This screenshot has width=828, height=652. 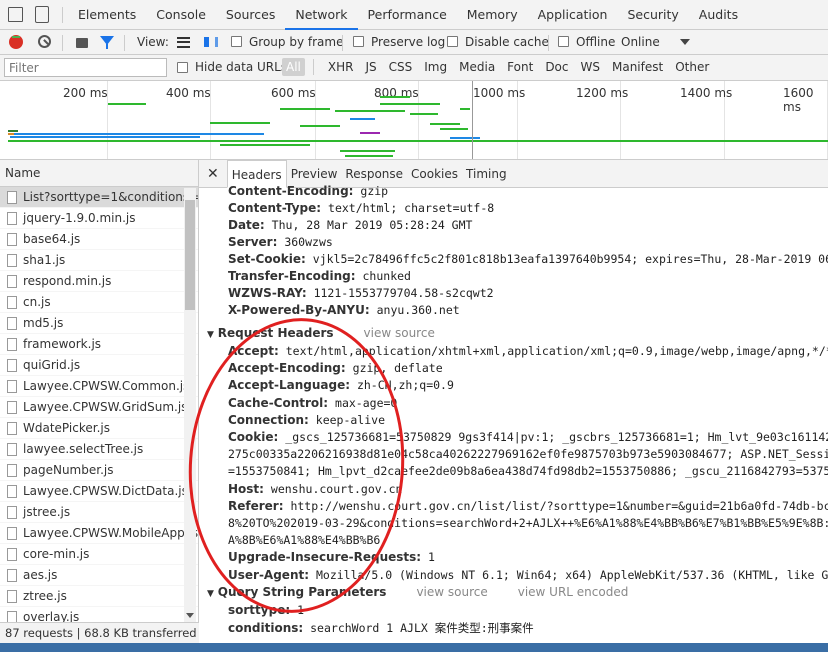 What do you see at coordinates (556, 67) in the screenshot?
I see `filter-type-doc: Doc` at bounding box center [556, 67].